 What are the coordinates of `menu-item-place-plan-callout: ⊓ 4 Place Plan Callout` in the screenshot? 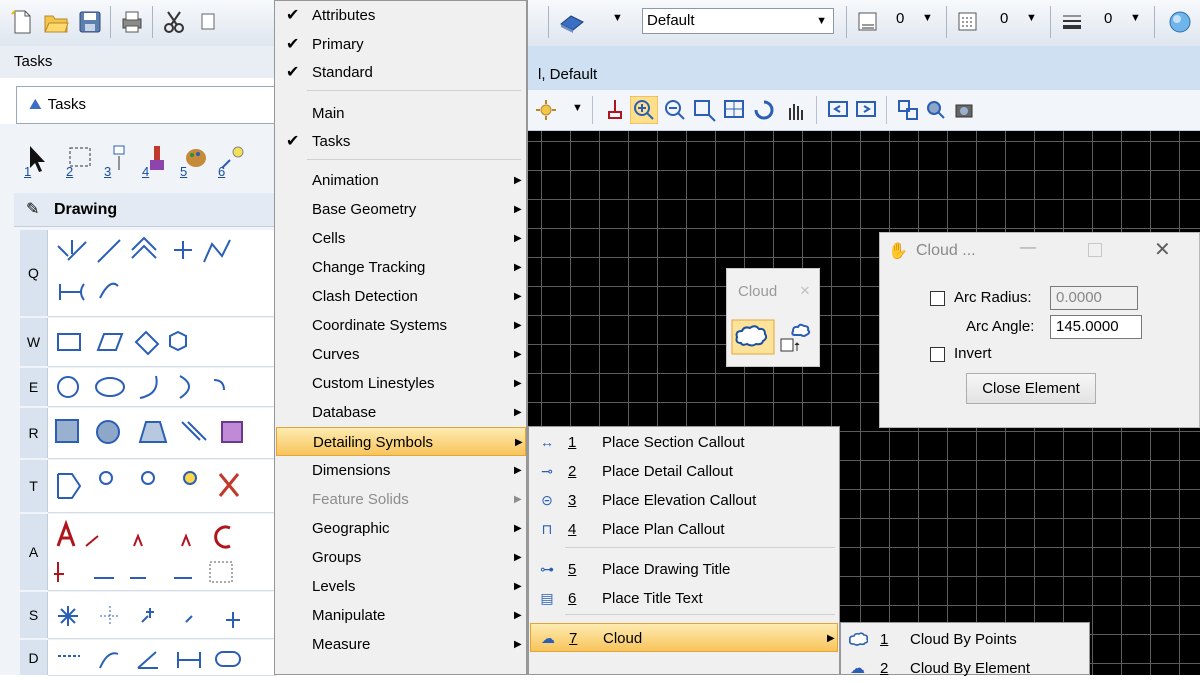 It's located at (684, 529).